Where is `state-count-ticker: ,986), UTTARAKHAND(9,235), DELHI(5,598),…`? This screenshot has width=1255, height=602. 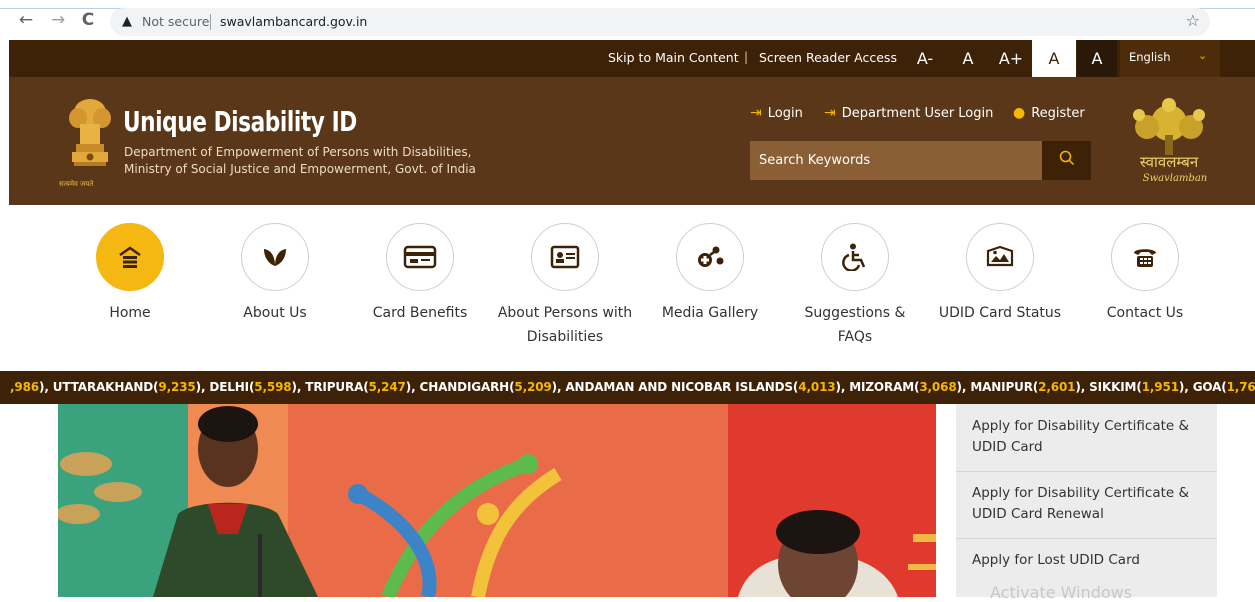 state-count-ticker: ,986), UTTARAKHAND(9,235), DELHI(5,598),… is located at coordinates (627, 387).